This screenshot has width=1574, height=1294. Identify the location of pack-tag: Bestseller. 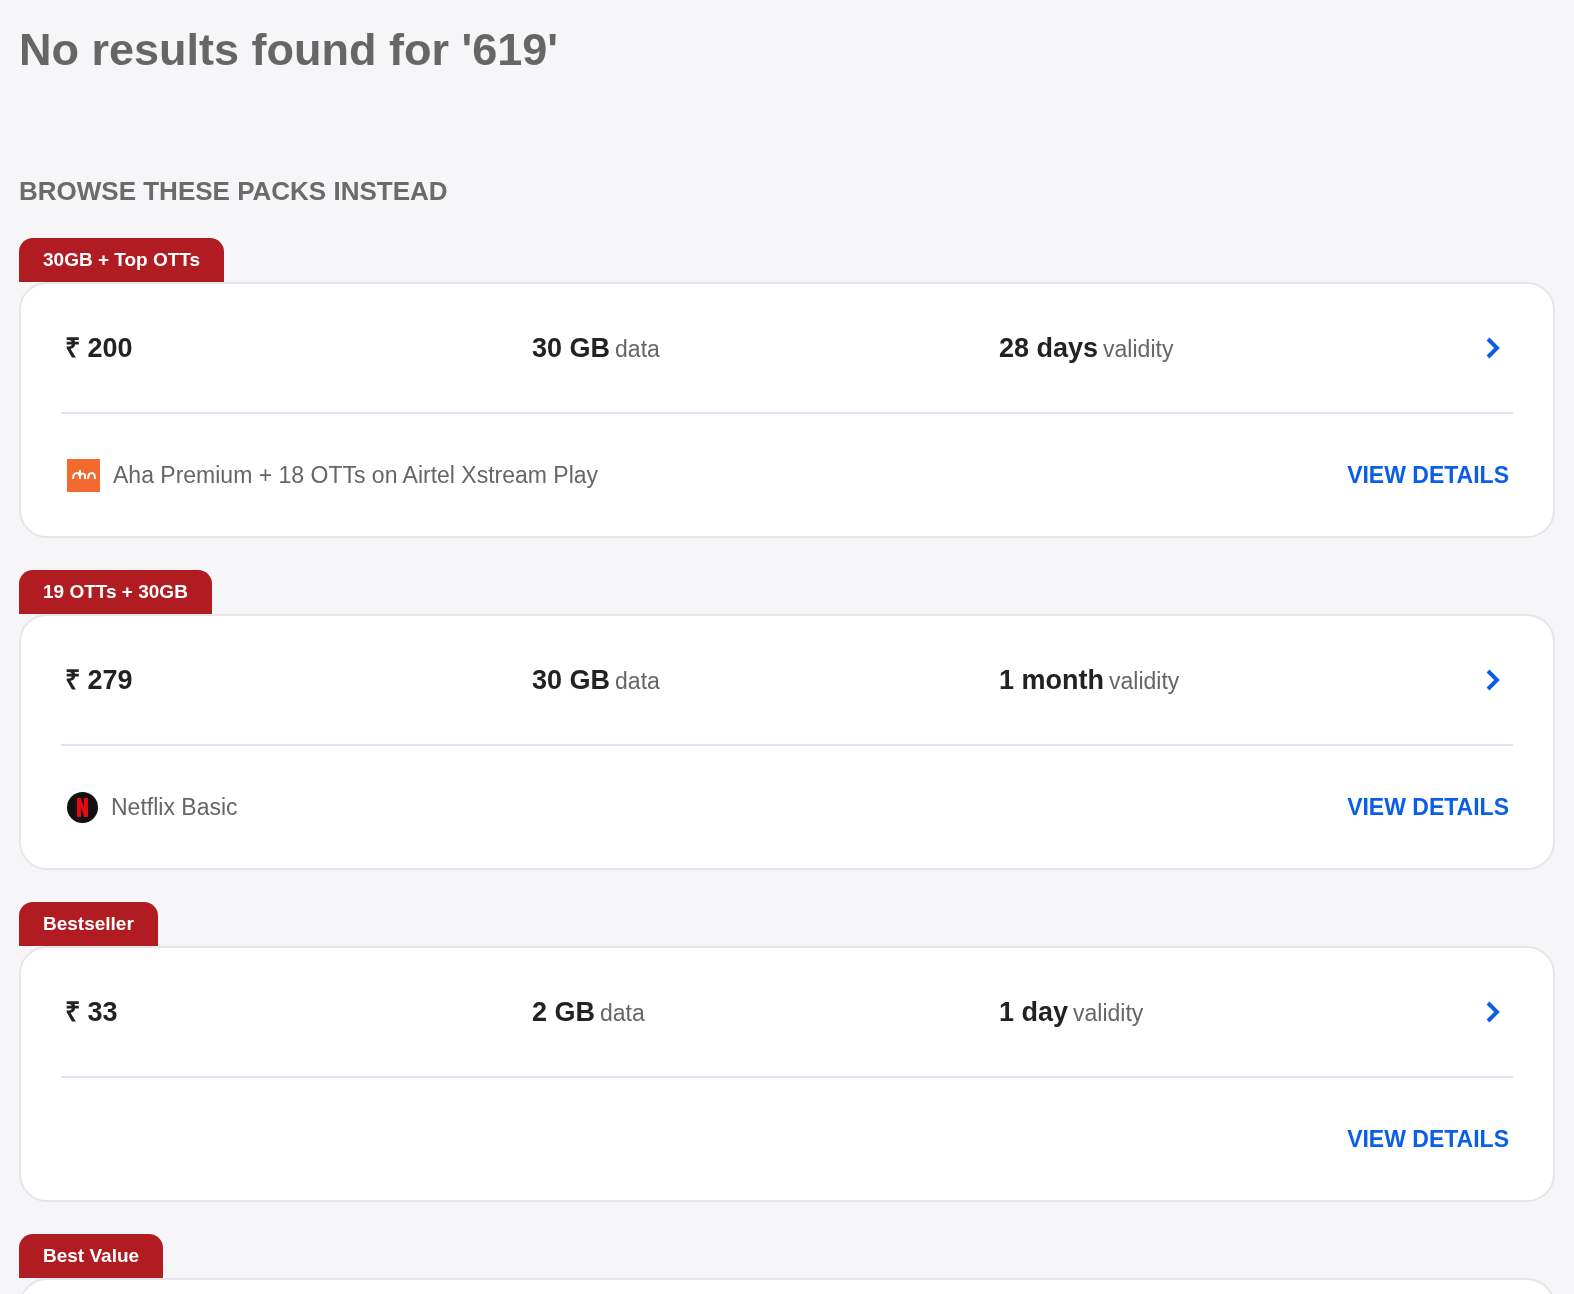
(88, 924).